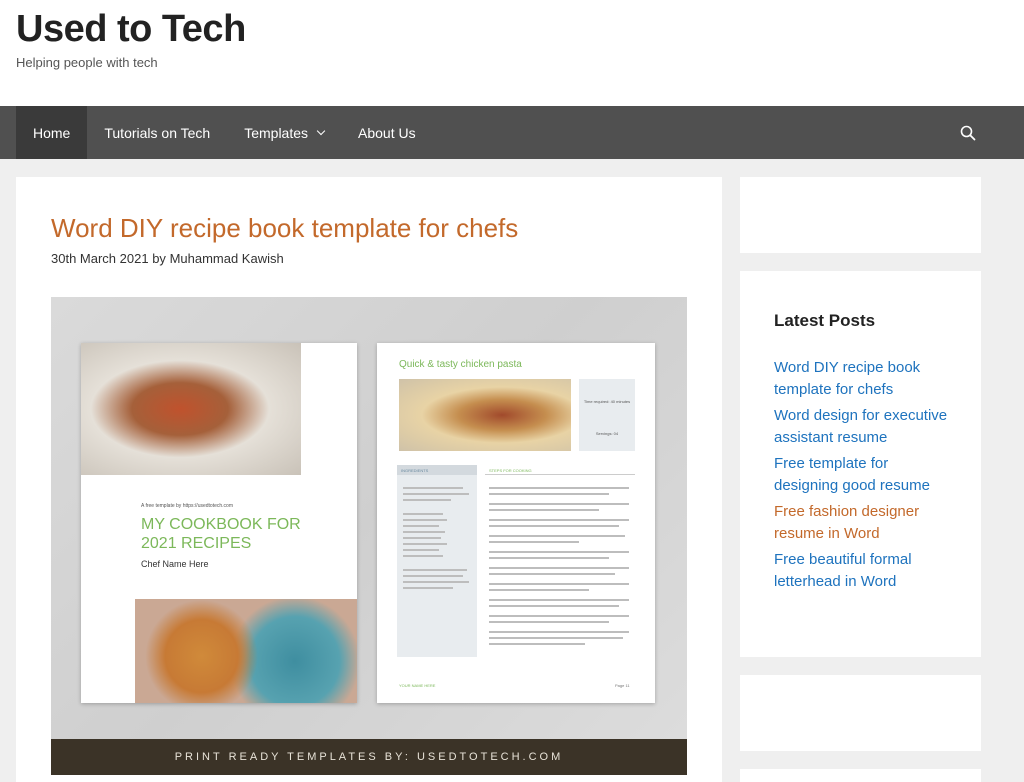 The image size is (1024, 782). Describe the element at coordinates (100, 258) in the screenshot. I see `post-date: 30th March 2021` at that location.